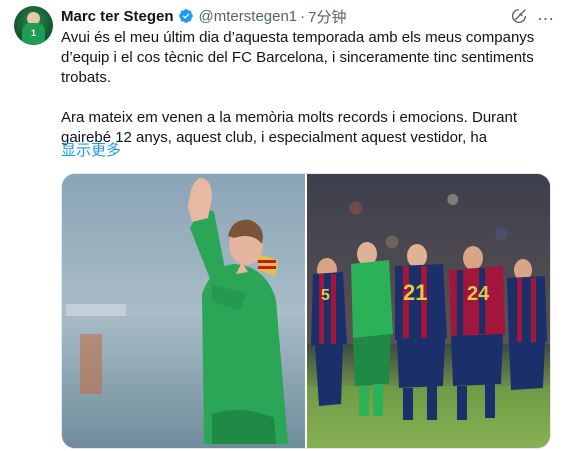 The image size is (567, 451). What do you see at coordinates (117, 16) in the screenshot?
I see `author-name: Marc ter Stegen` at bounding box center [117, 16].